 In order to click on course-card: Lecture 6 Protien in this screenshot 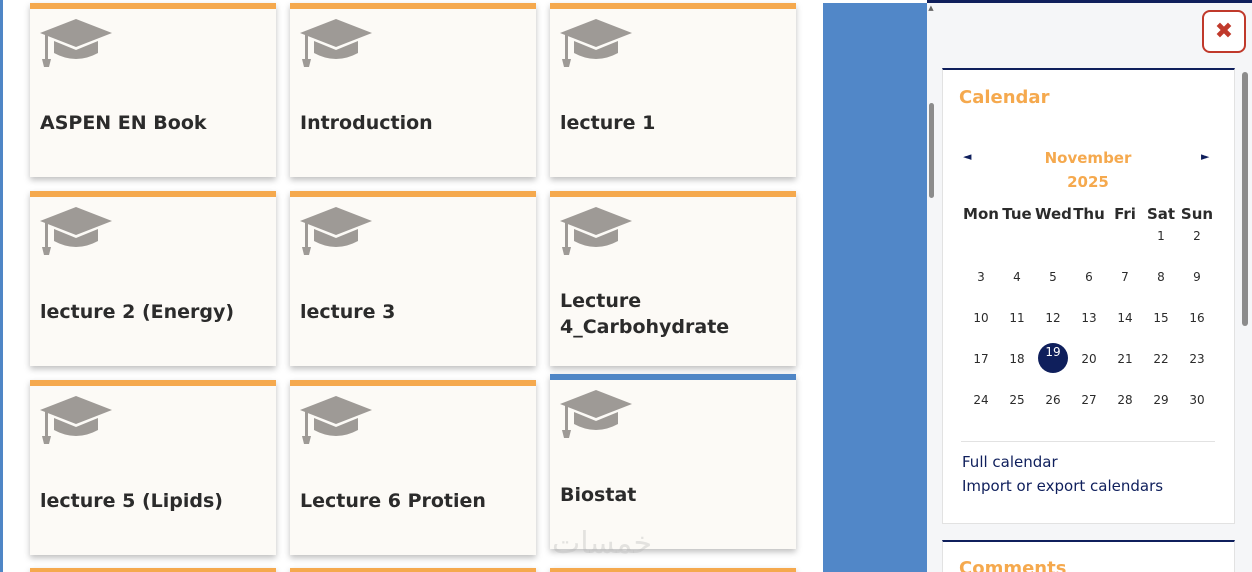, I will do `click(413, 467)`.